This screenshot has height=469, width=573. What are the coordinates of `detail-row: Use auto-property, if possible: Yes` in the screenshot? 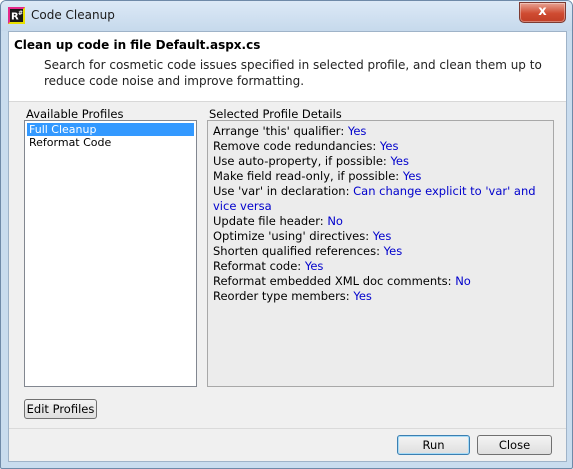 It's located at (380, 161).